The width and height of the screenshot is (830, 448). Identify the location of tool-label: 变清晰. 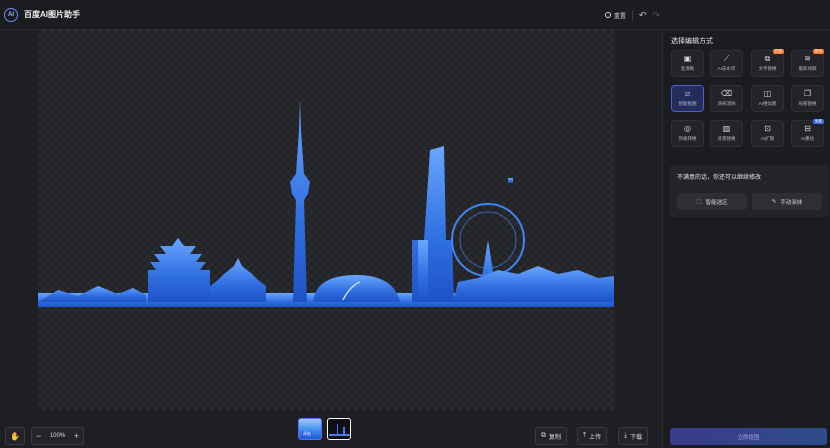
(687, 68).